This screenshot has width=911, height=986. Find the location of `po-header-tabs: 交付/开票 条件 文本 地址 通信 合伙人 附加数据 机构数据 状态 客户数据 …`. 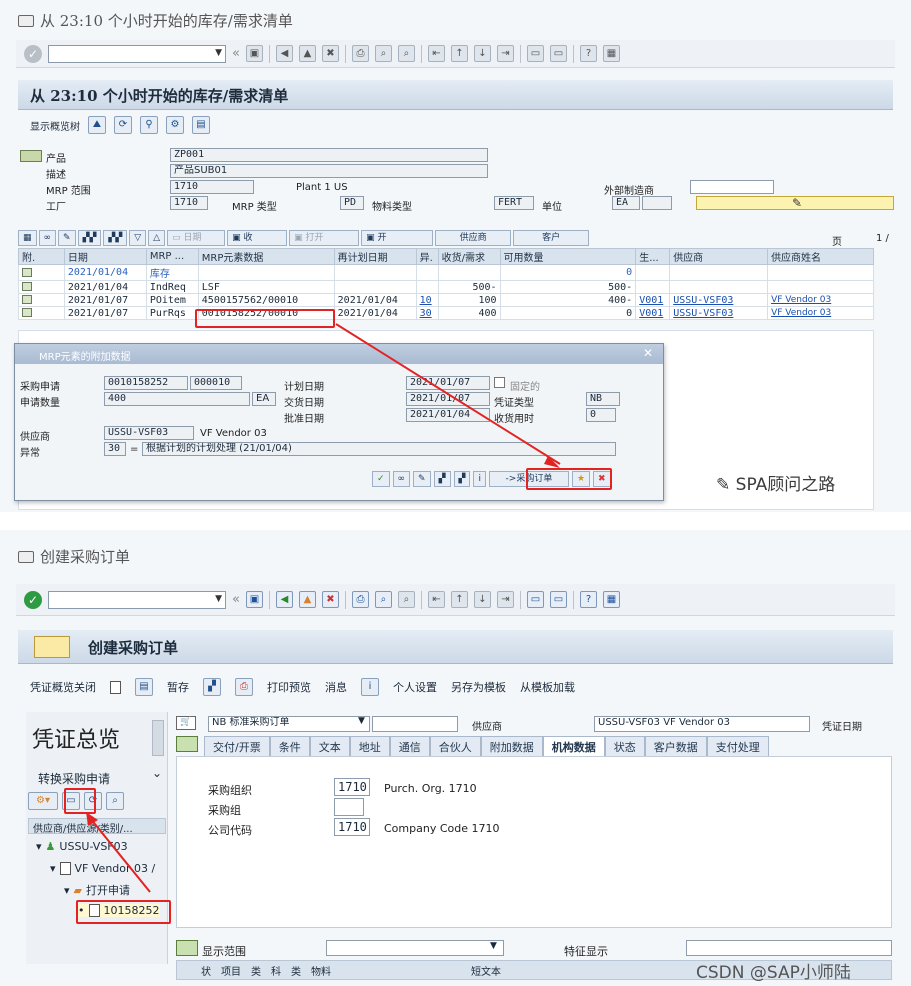

po-header-tabs: 交付/开票 条件 文本 地址 通信 合伙人 附加数据 机构数据 状态 客户数据 … is located at coordinates (486, 746).